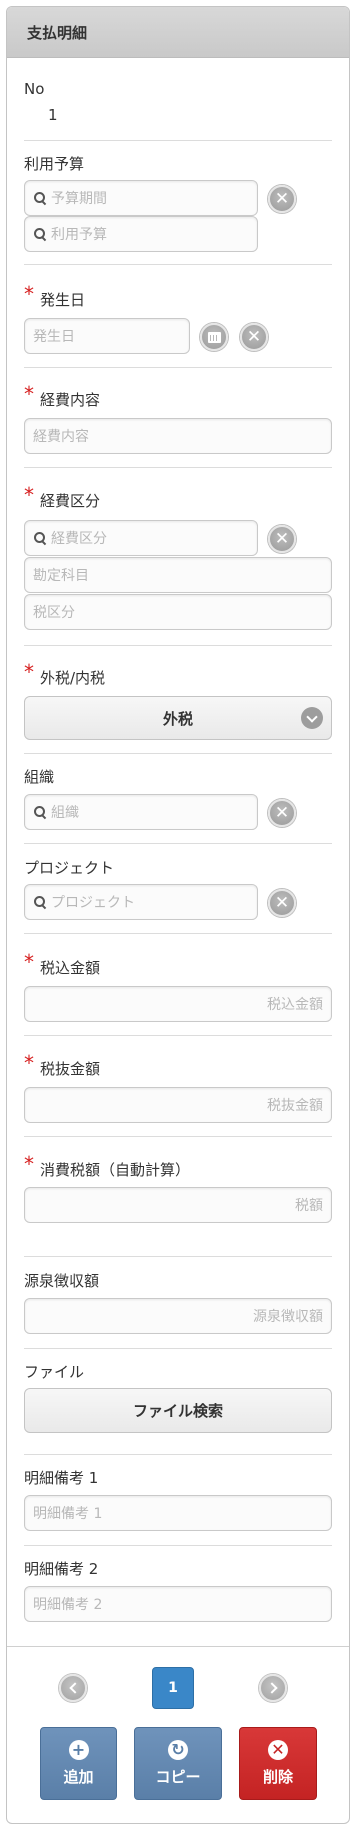 This screenshot has height=1829, width=357. Describe the element at coordinates (73, 678) in the screenshot. I see `tax-type-label: 外税/内税` at that location.